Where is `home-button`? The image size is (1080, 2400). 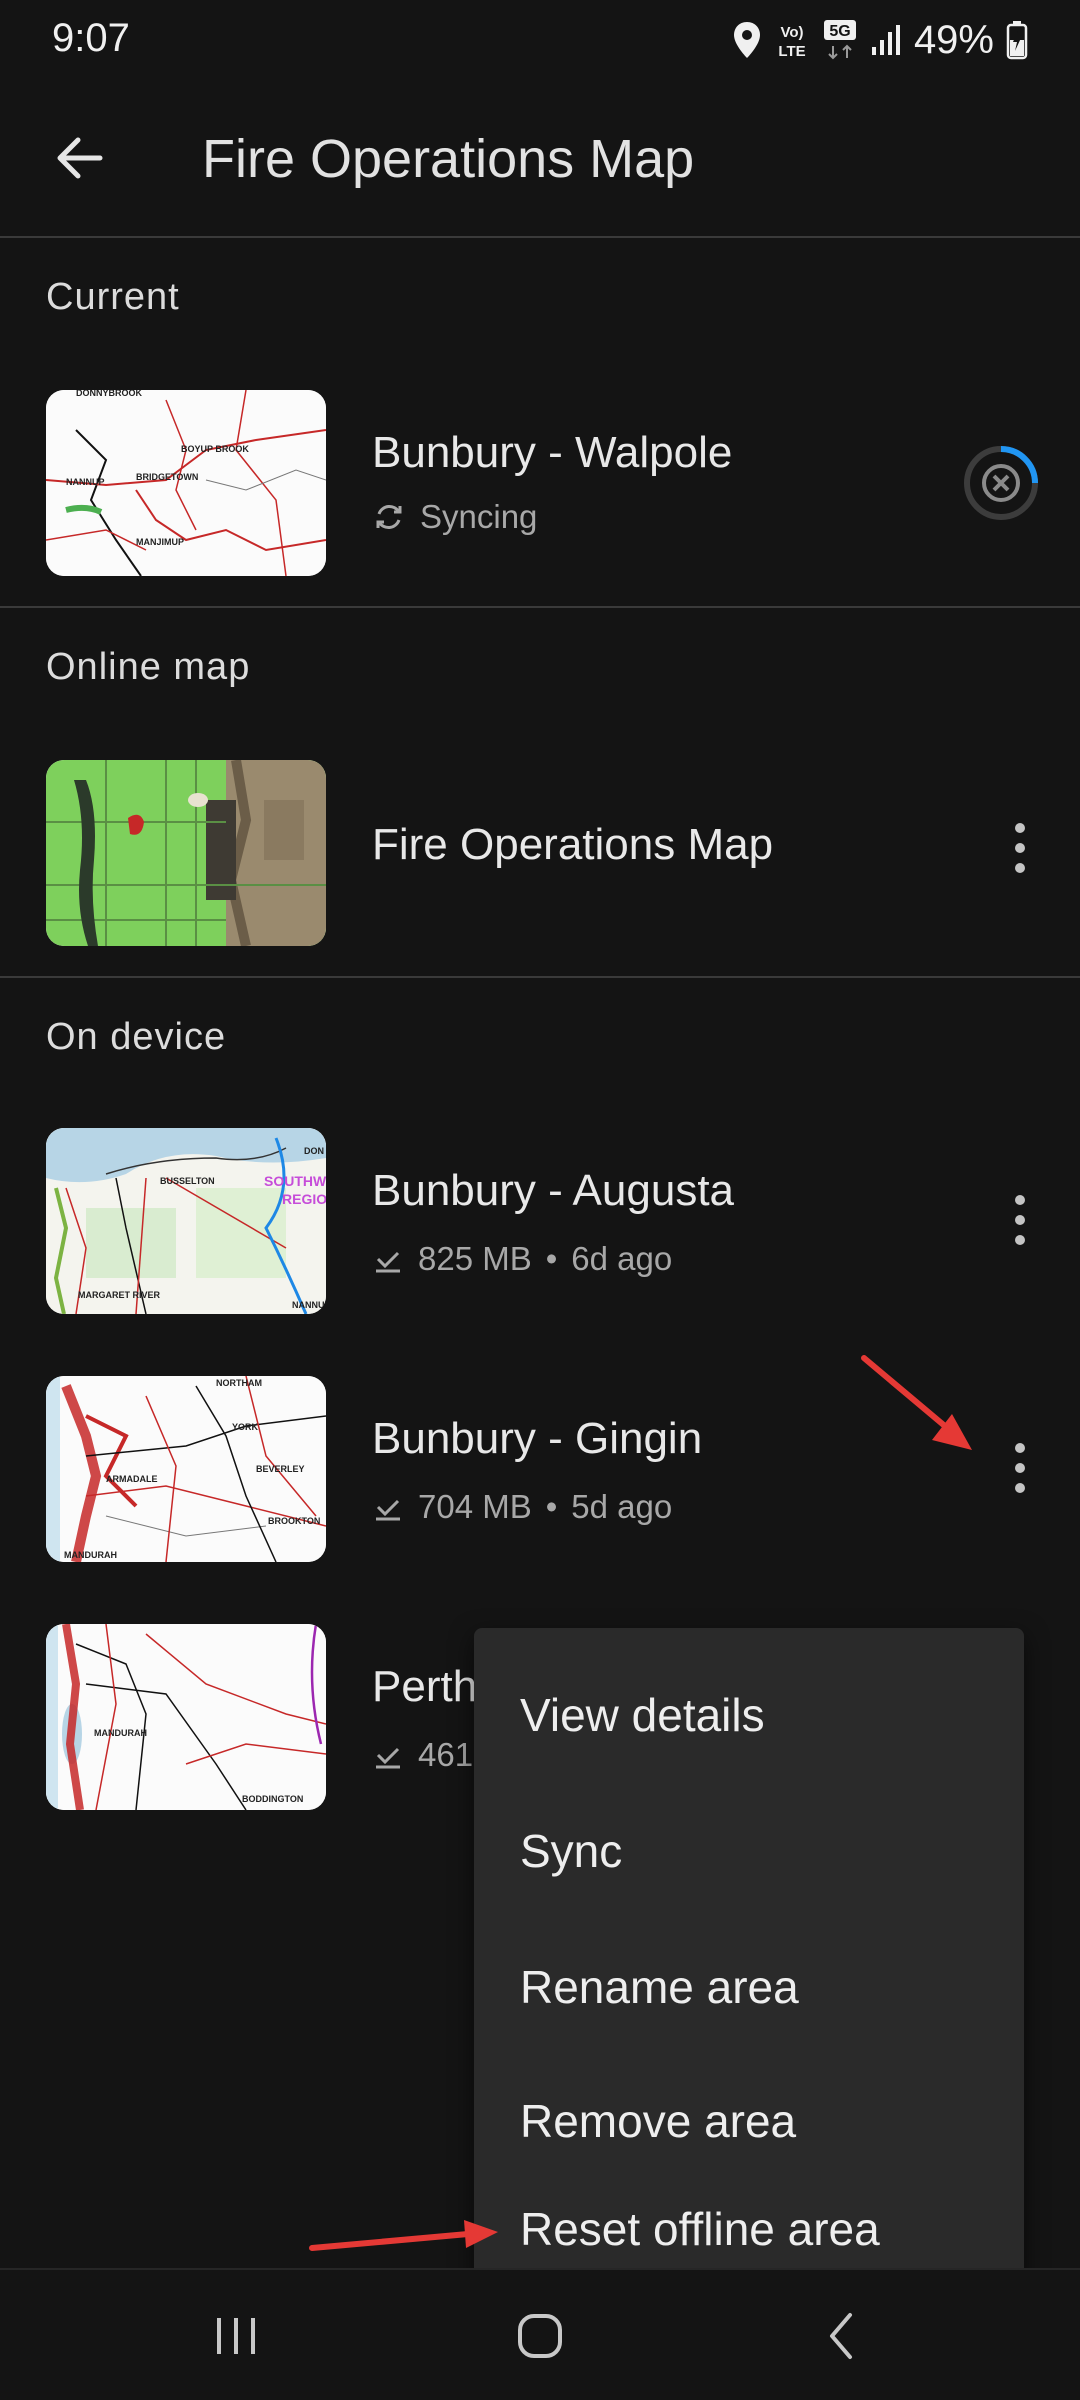
home-button is located at coordinates (540, 2336).